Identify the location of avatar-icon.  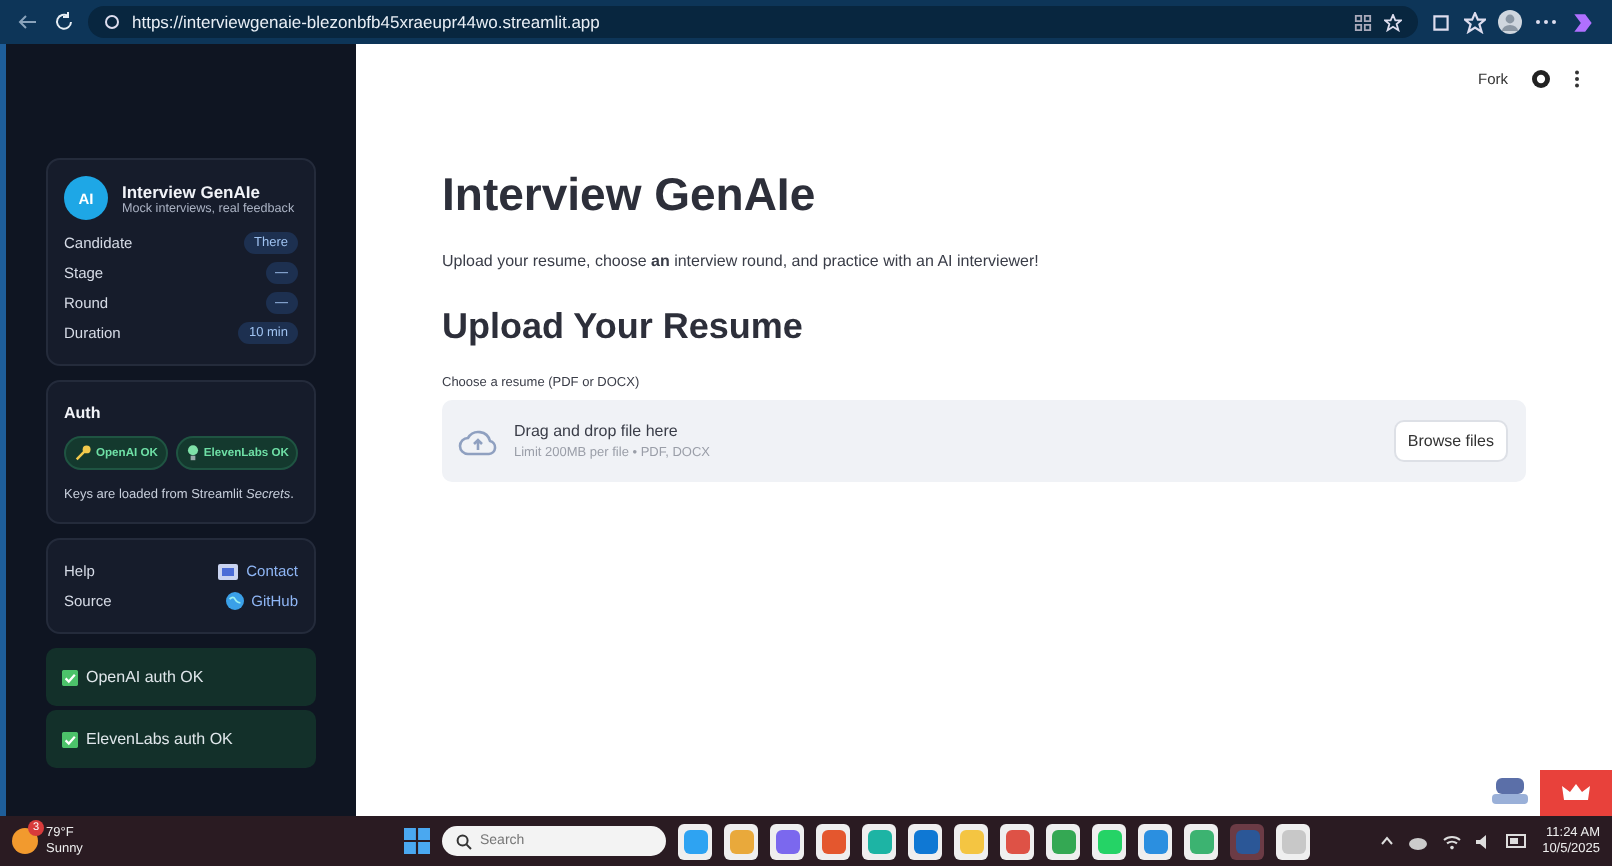
(1510, 22).